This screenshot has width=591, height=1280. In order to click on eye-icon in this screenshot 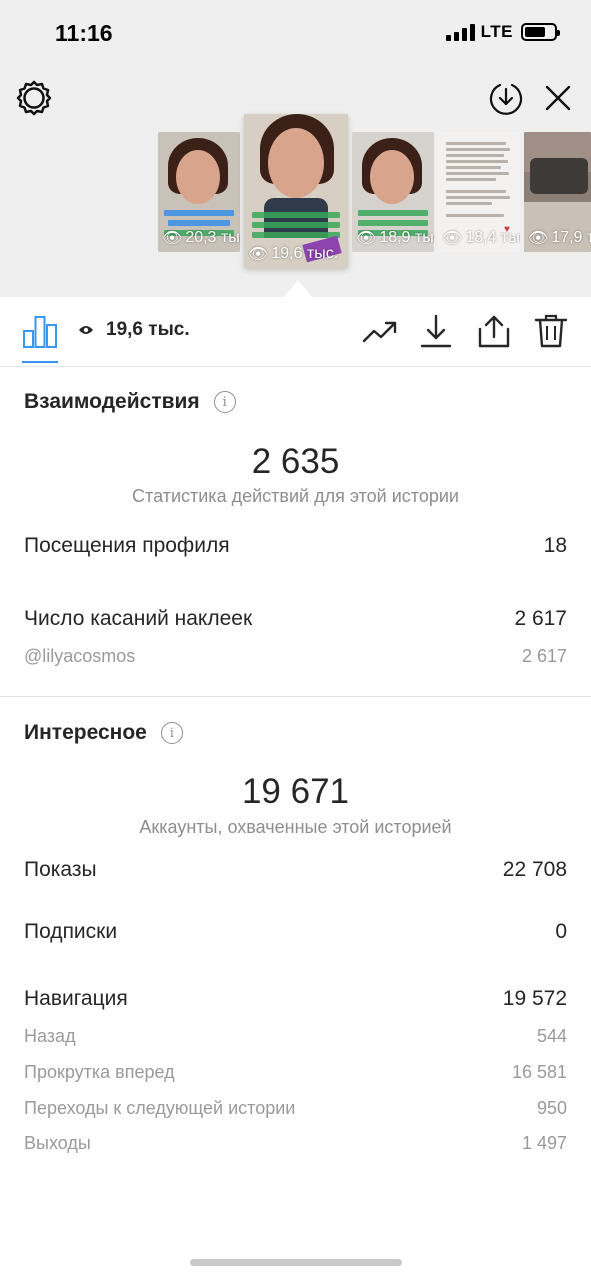, I will do `click(86, 330)`.